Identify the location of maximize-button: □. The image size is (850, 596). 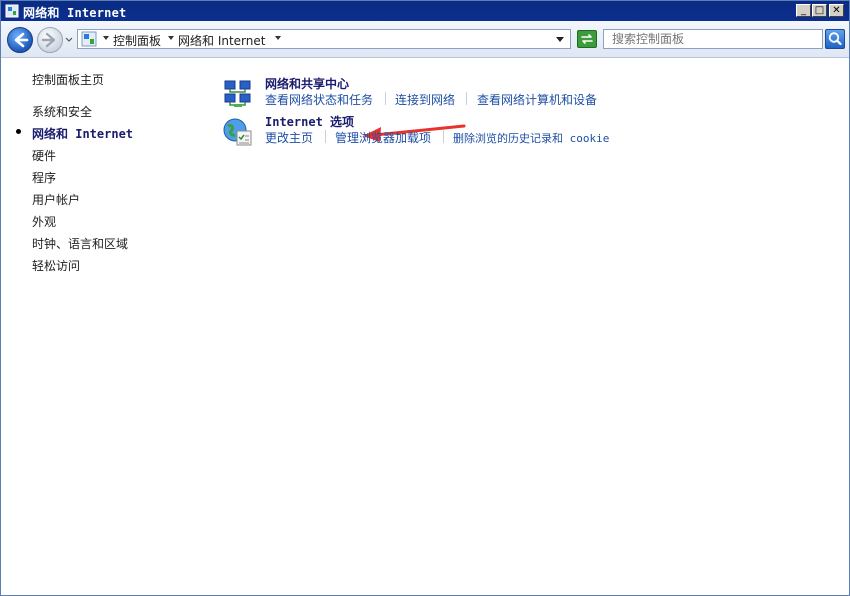
(819, 10).